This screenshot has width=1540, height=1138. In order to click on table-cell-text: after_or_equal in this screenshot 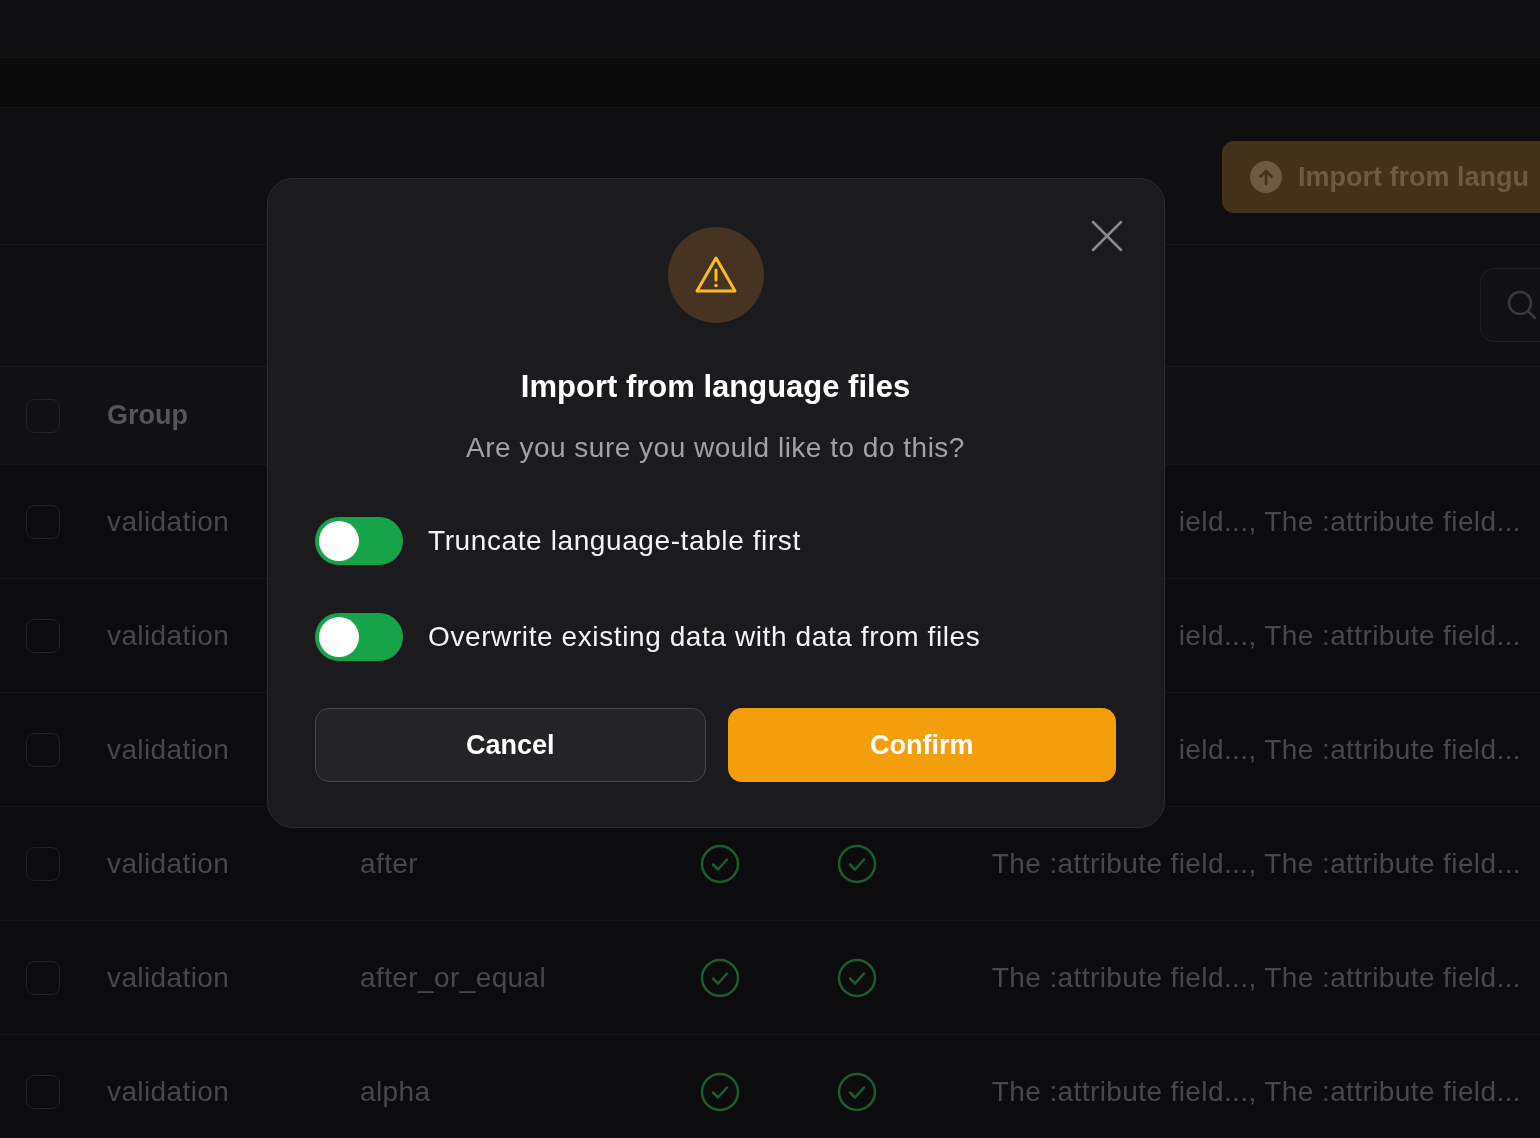, I will do `click(454, 977)`.